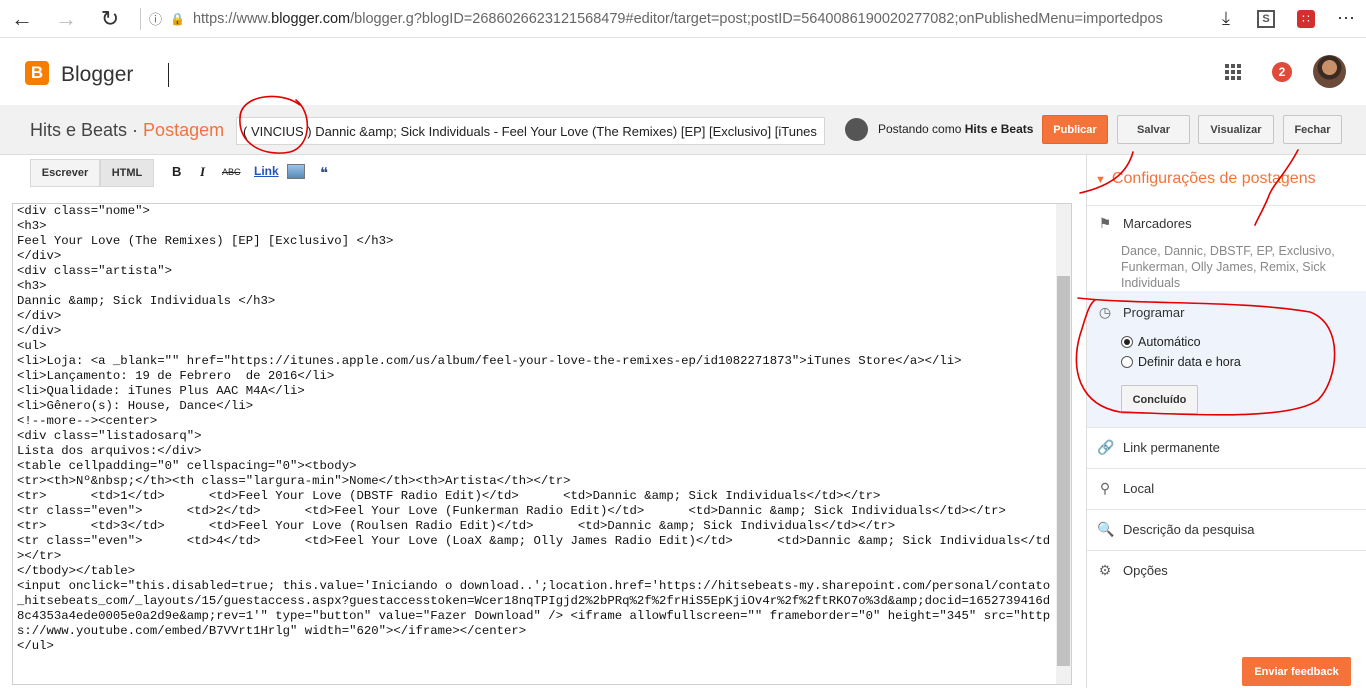  What do you see at coordinates (537, 301) in the screenshot?
I see `code-line: Dannic &amp; Sick Individuals </h3>` at bounding box center [537, 301].